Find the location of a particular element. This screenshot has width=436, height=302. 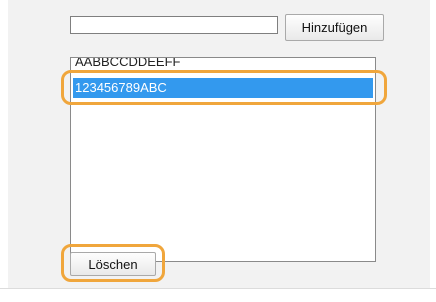

list-item-123456789abc-selected: 123456789ABC is located at coordinates (223, 88).